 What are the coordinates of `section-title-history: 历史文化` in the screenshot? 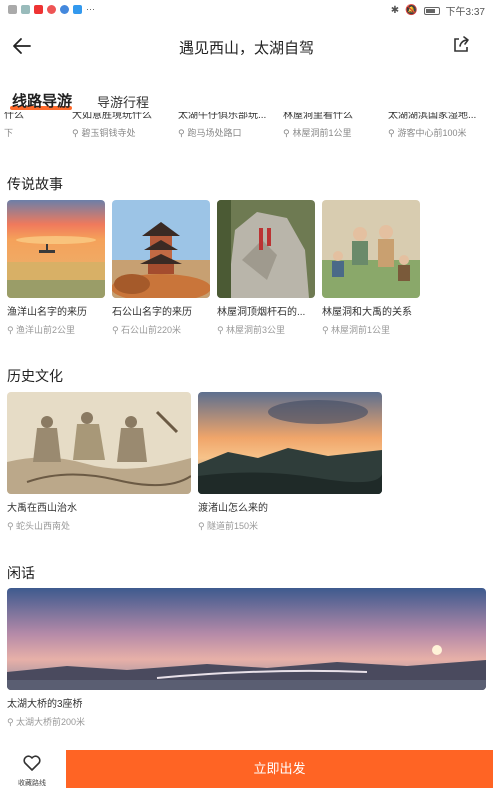 It's located at (35, 376).